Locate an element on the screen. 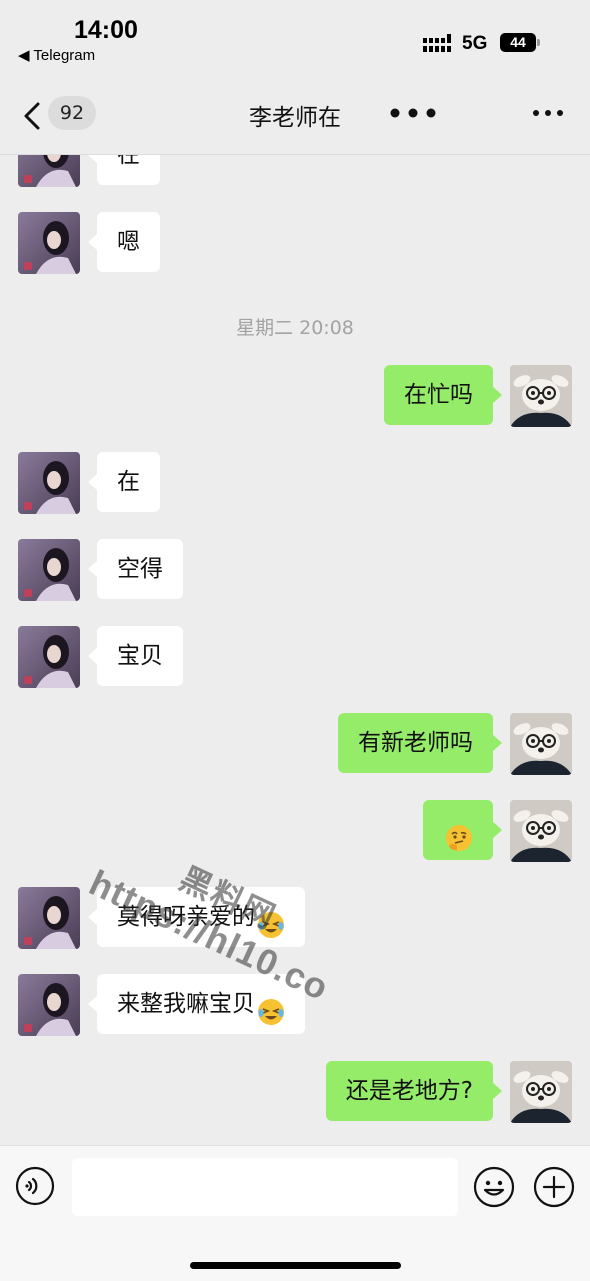 The height and width of the screenshot is (1281, 590). typing-dots-icon is located at coordinates (413, 113).